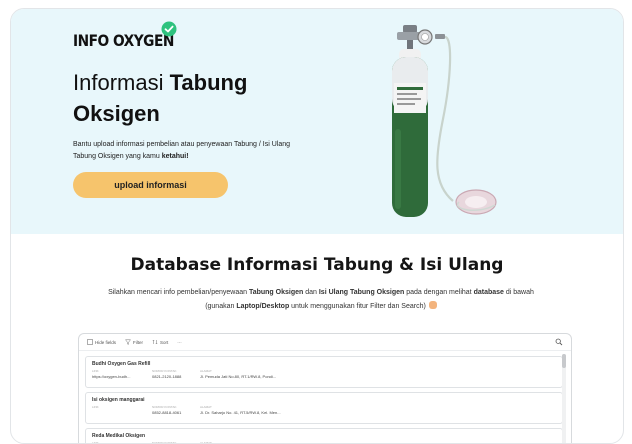 The image size is (632, 444). Describe the element at coordinates (361, 292) in the screenshot. I see `intro-bold: Isi Ulang Tabung Oksigen` at that location.